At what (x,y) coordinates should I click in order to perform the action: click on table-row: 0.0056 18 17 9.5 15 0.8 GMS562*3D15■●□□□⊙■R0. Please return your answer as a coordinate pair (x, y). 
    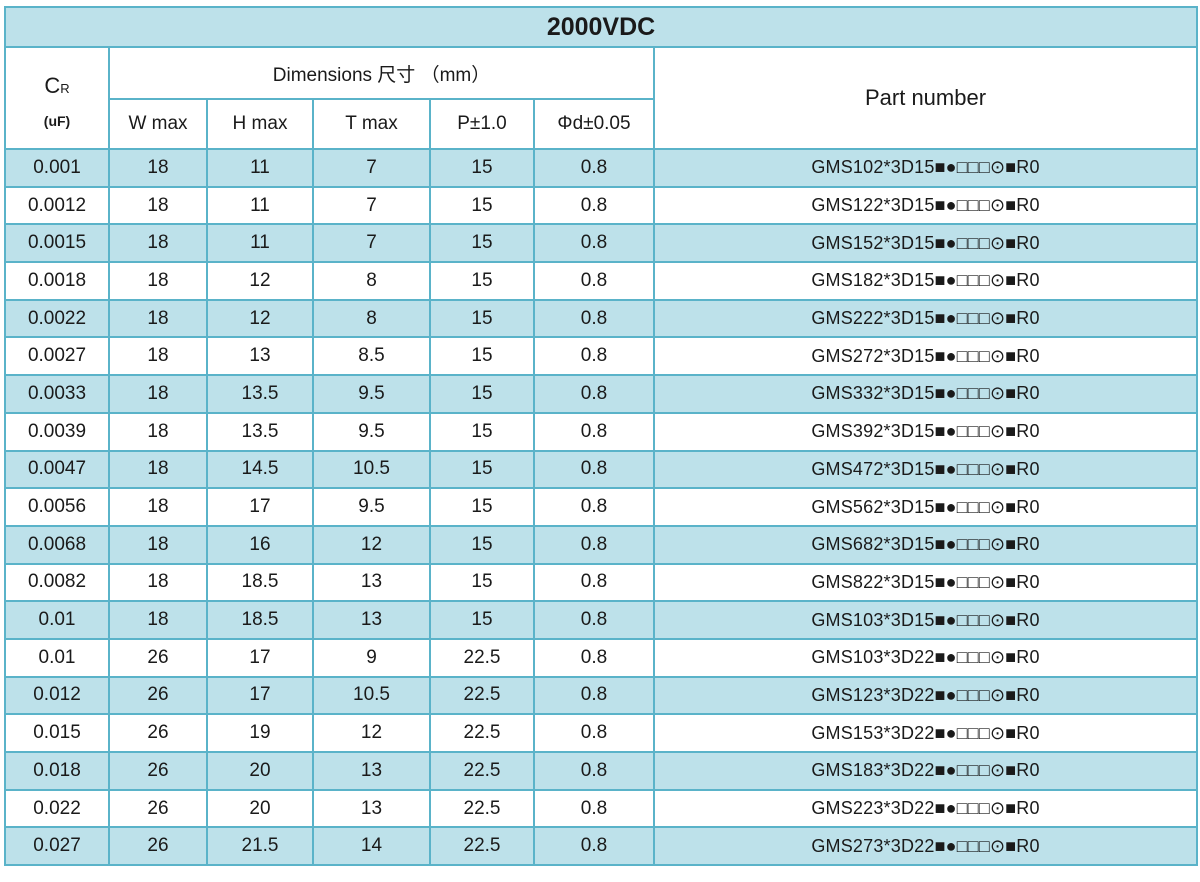
    Looking at the image, I should click on (601, 507).